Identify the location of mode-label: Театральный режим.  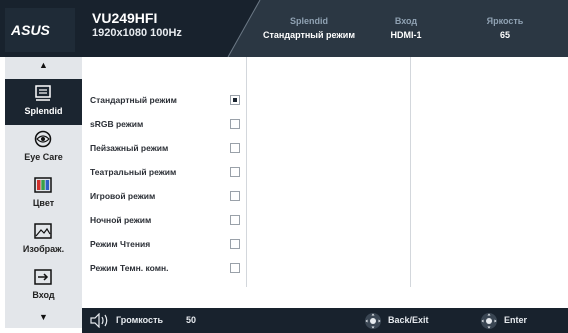
(133, 172).